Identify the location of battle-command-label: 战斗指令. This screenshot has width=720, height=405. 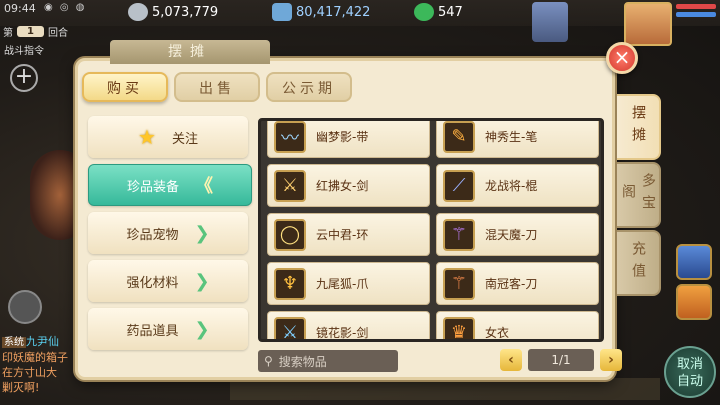
(24, 49).